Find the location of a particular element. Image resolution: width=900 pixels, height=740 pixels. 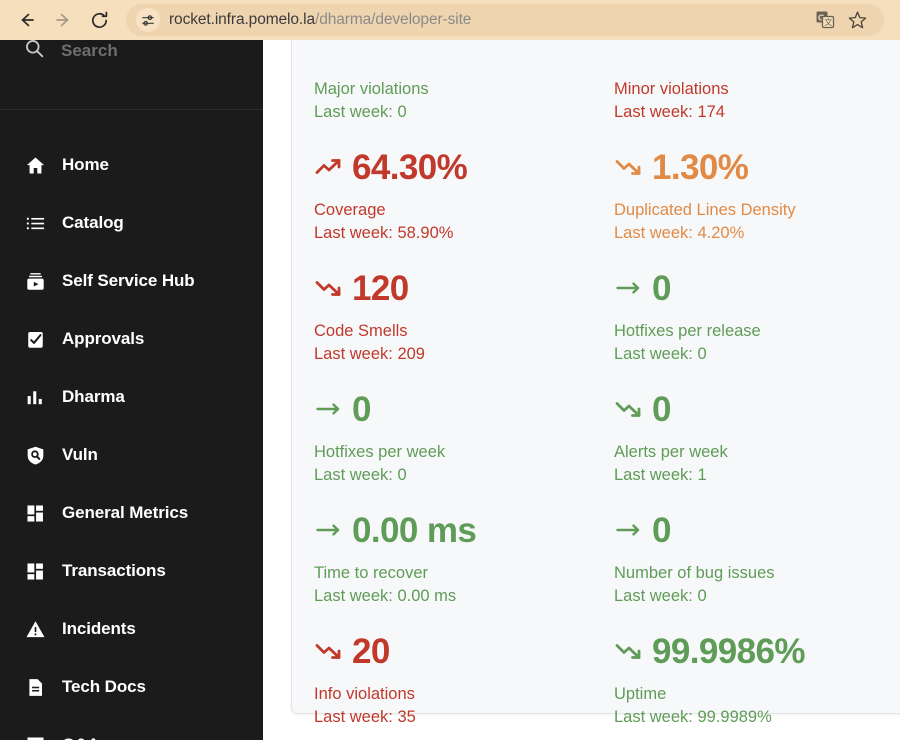

sidebar-item-vuln: Vuln is located at coordinates (131, 455).